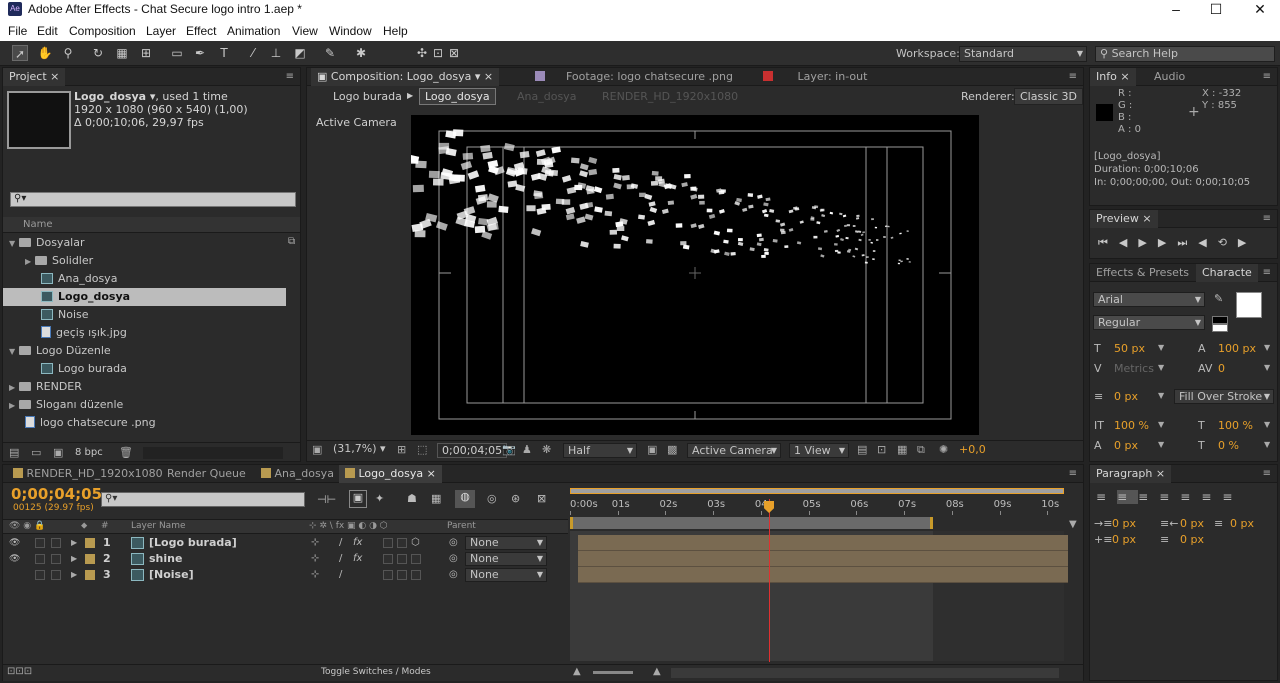 The image size is (1280, 683). Describe the element at coordinates (770, 580) in the screenshot. I see `playhead` at that location.